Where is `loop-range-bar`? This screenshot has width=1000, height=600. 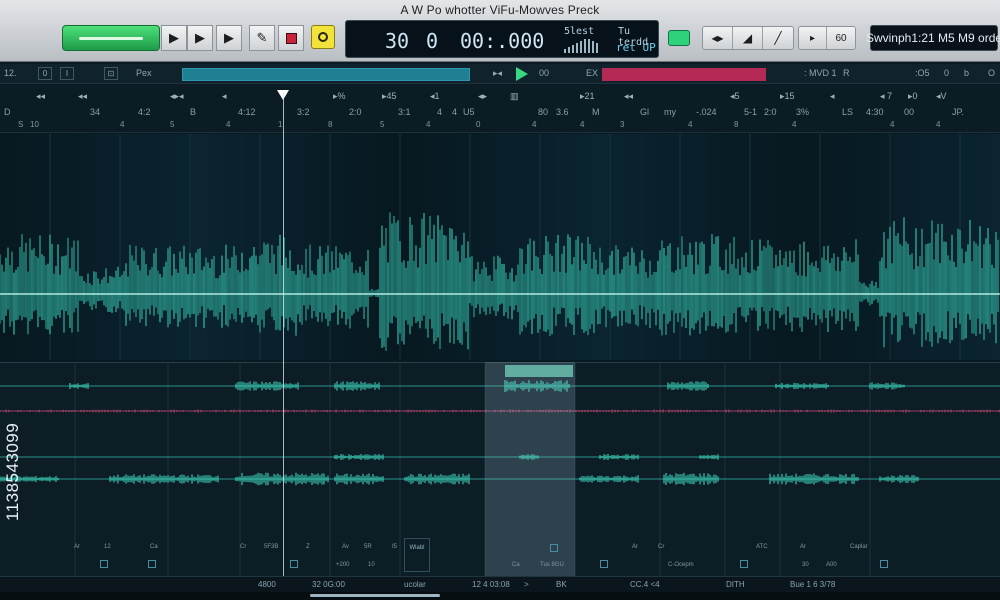
loop-range-bar is located at coordinates (684, 74).